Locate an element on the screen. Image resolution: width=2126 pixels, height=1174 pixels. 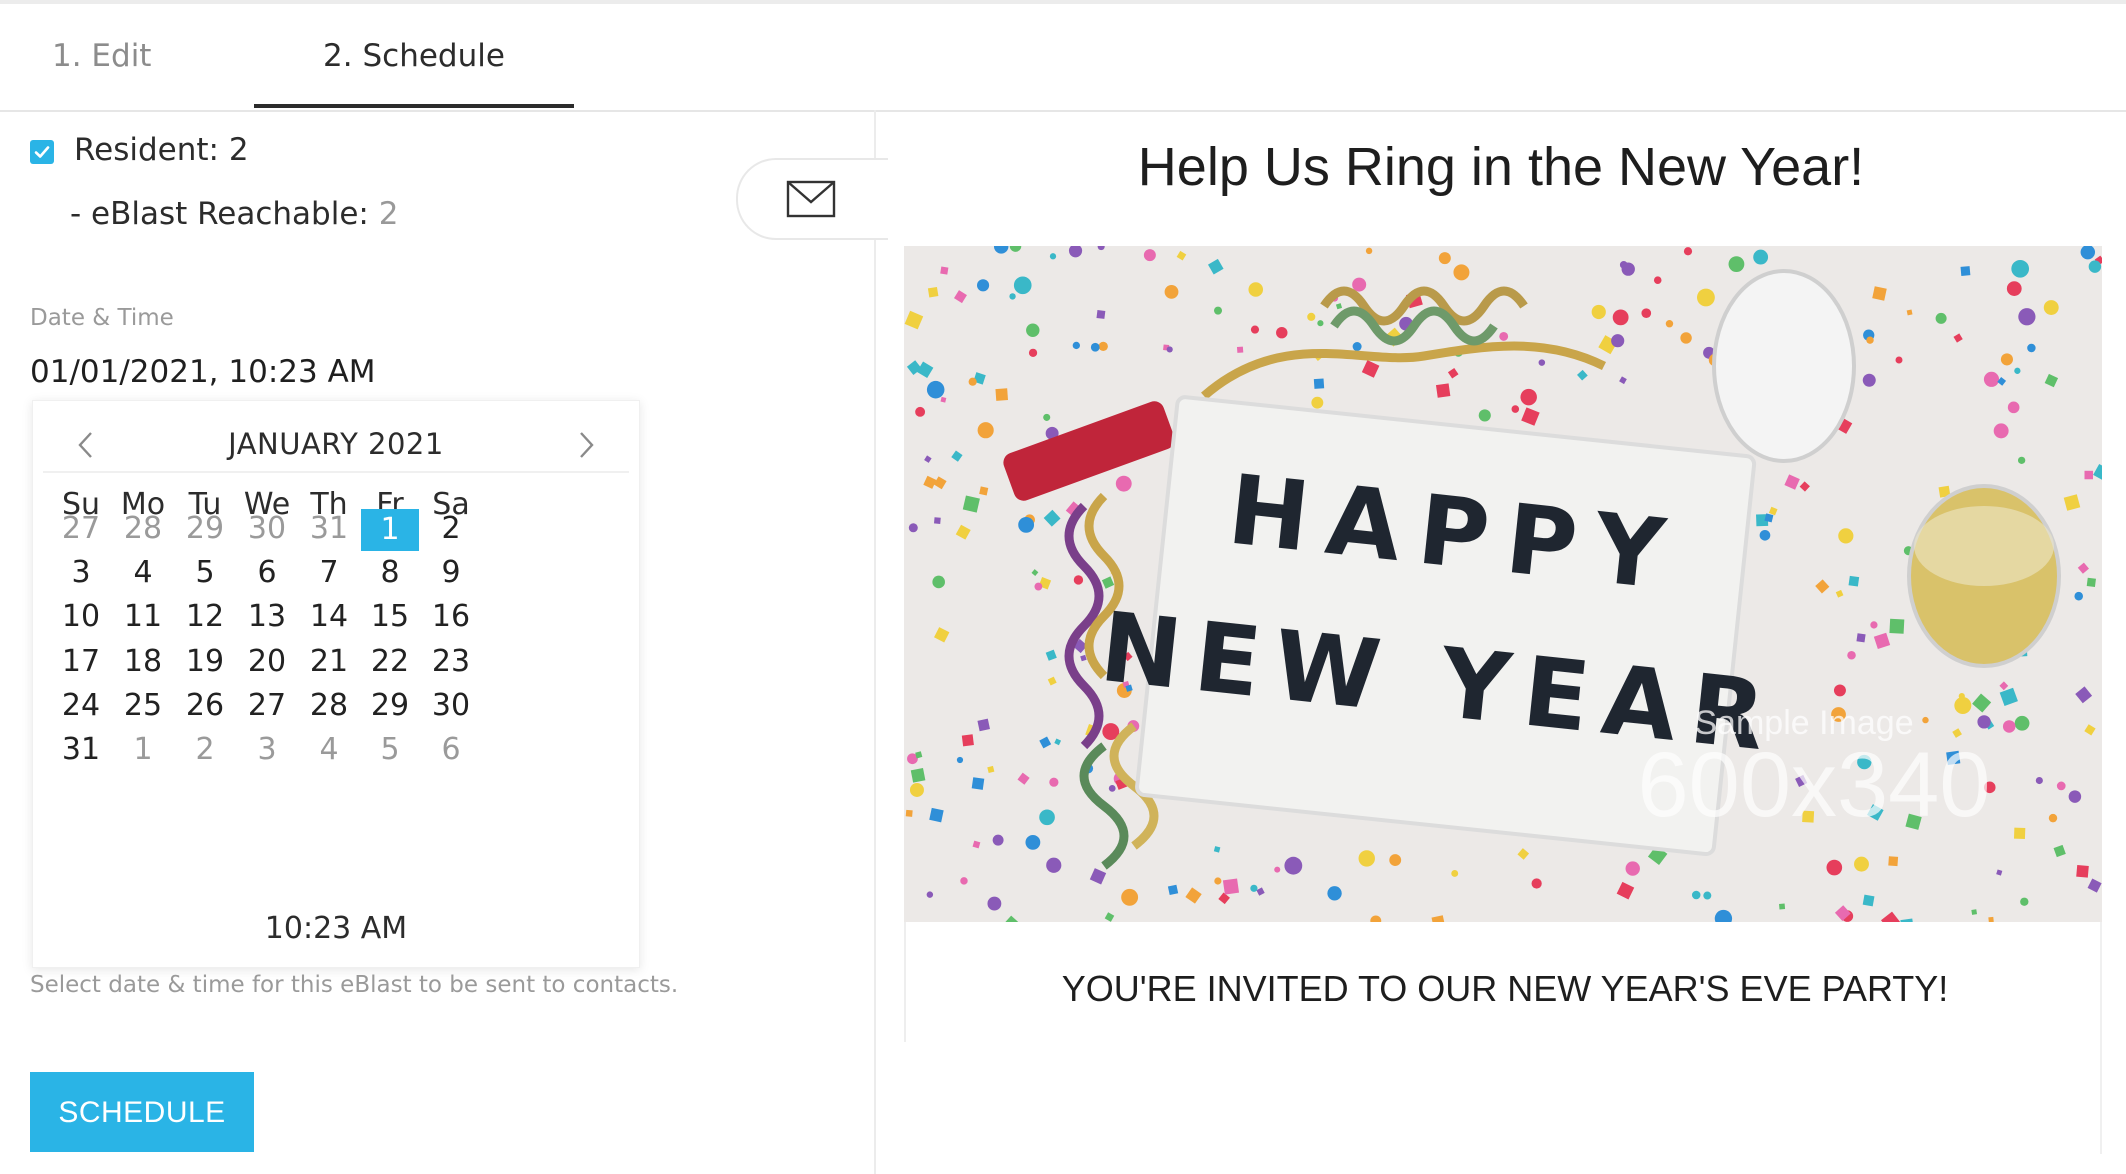
chevron-left-icon is located at coordinates (86, 445).